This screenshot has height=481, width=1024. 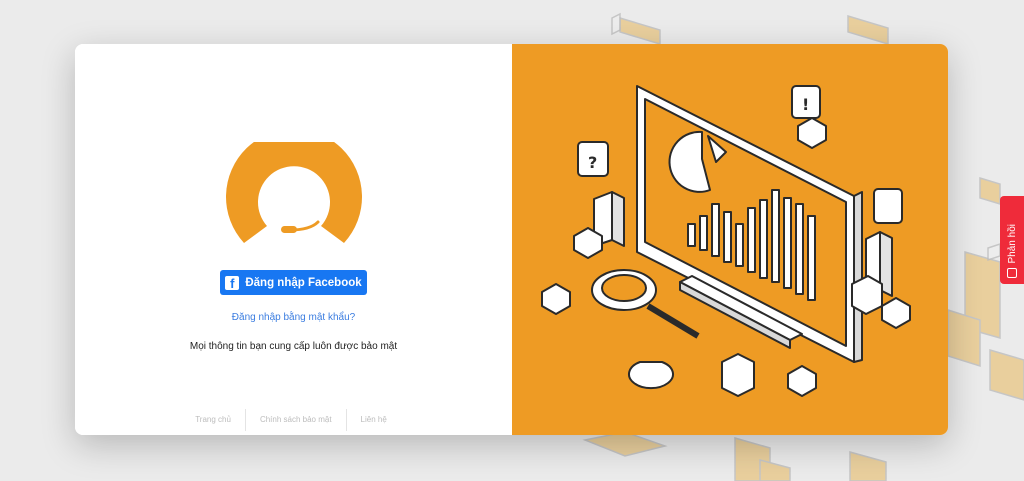 What do you see at coordinates (294, 192) in the screenshot?
I see `headset-logo-icon` at bounding box center [294, 192].